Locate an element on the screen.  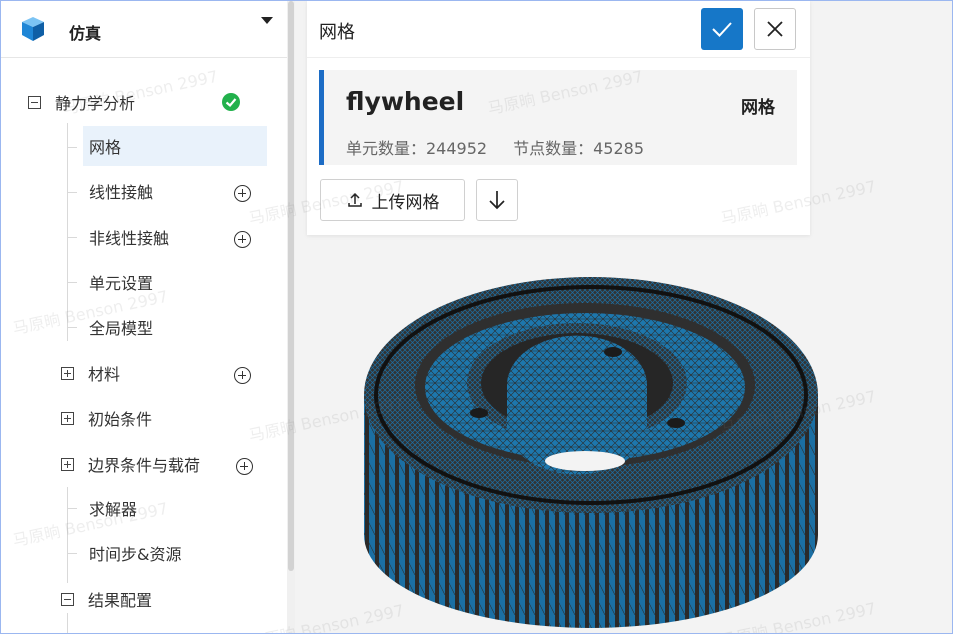
download-button is located at coordinates (497, 200).